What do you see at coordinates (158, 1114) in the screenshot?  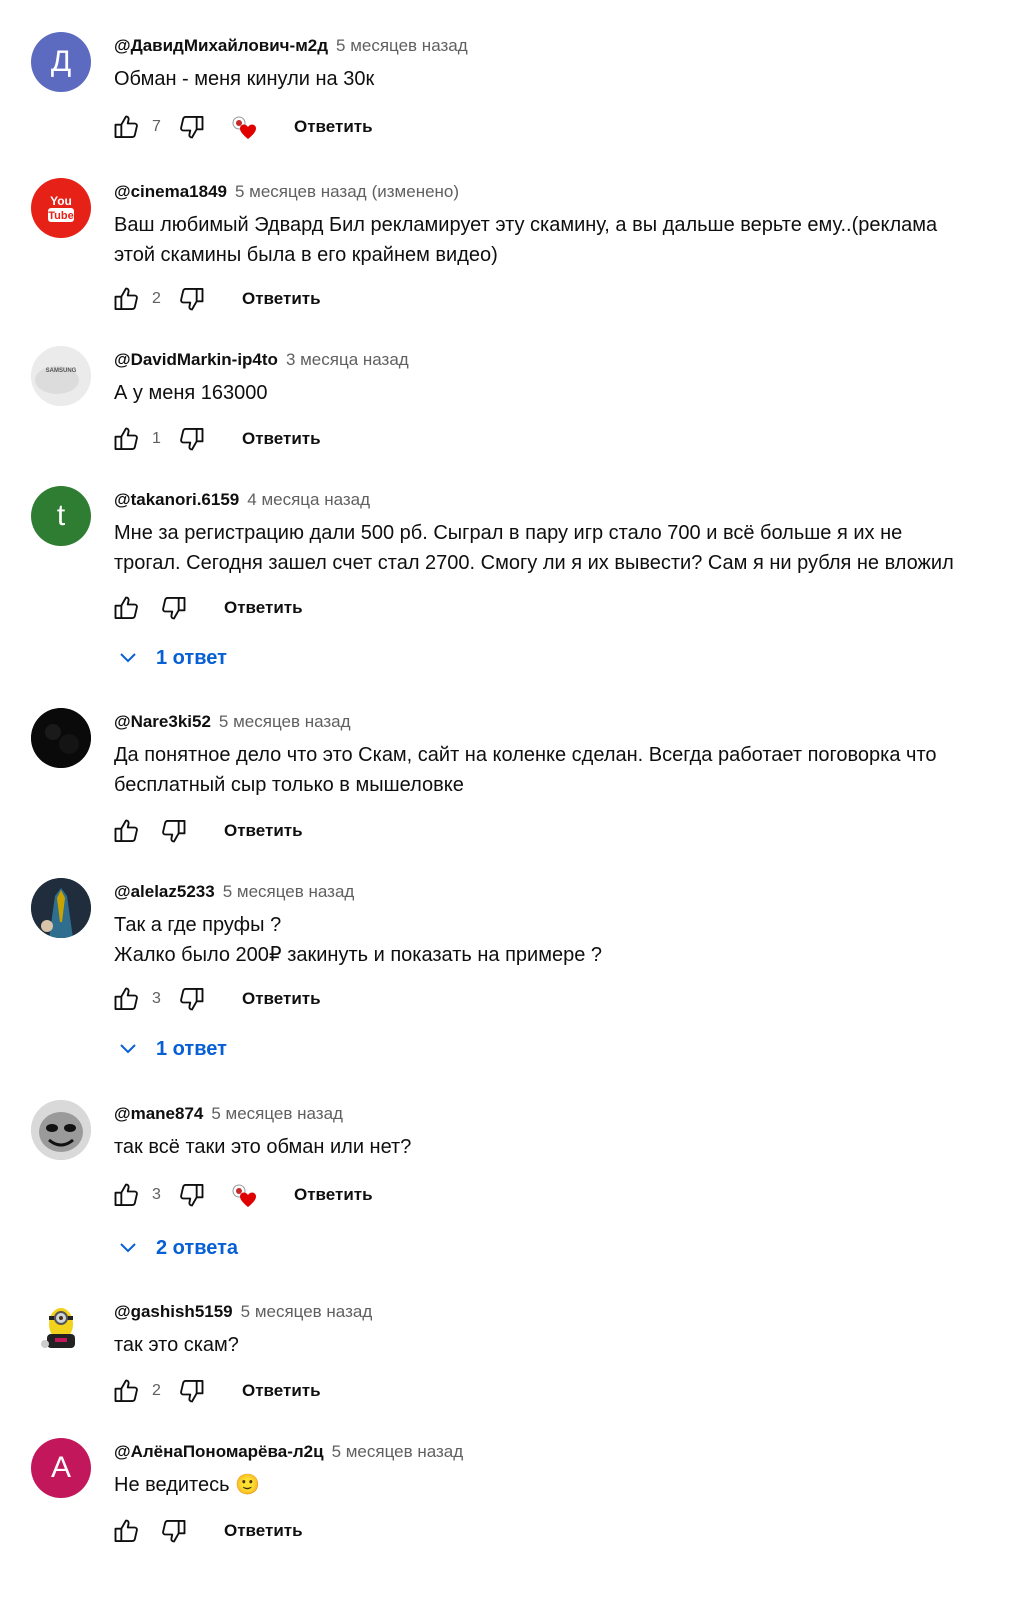 I see `comment-author: @mane874` at bounding box center [158, 1114].